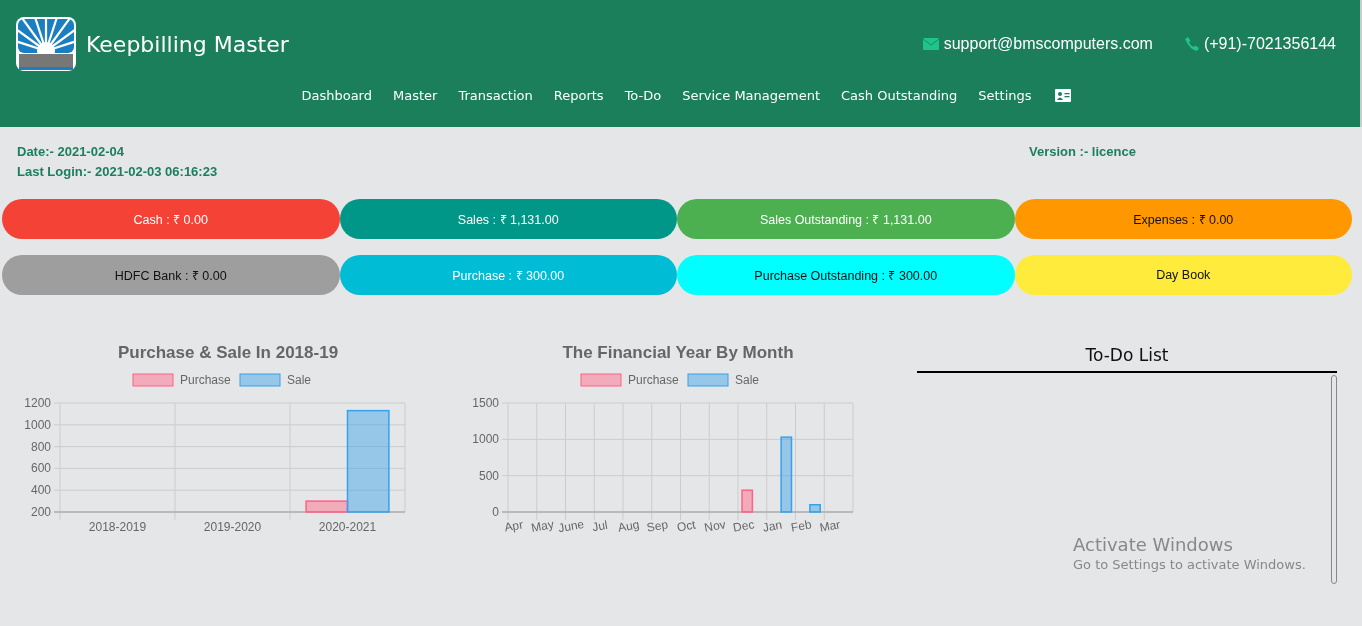 The image size is (1362, 626). What do you see at coordinates (899, 95) in the screenshot?
I see `nav-link: Cash Outstanding` at bounding box center [899, 95].